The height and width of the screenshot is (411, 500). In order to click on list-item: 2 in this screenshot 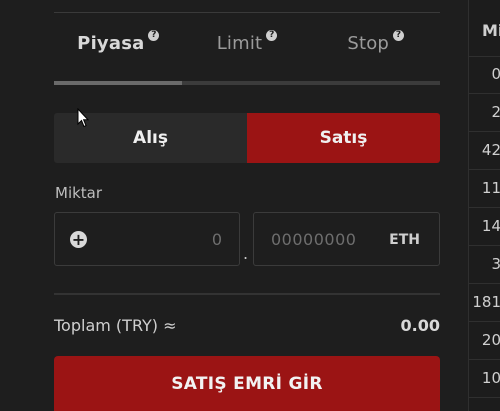, I will do `click(484, 113)`.